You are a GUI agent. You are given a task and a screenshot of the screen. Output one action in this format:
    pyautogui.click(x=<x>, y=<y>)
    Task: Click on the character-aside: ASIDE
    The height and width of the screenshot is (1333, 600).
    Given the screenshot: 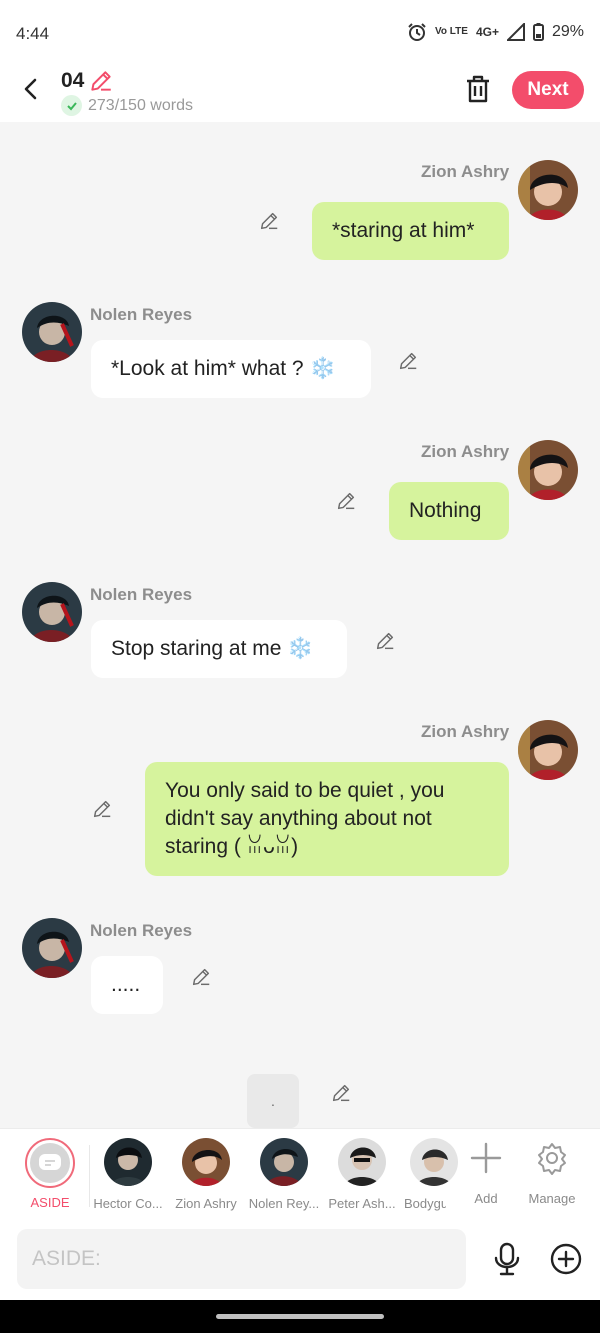 What is the action you would take?
    pyautogui.click(x=50, y=1174)
    